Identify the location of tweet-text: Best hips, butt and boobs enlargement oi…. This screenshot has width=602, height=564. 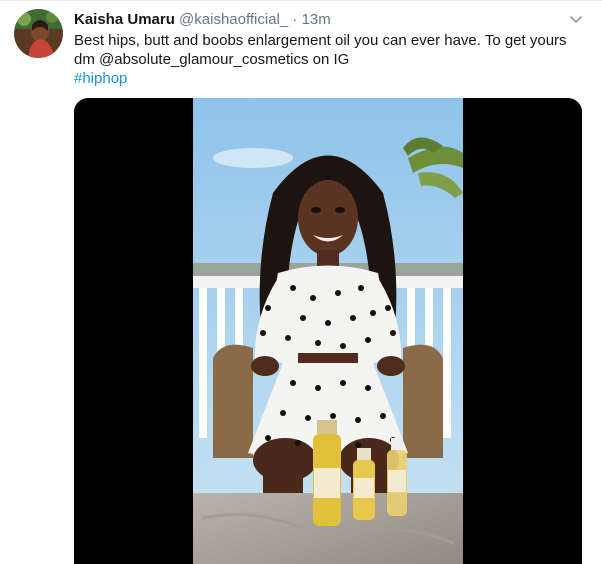
(330, 59).